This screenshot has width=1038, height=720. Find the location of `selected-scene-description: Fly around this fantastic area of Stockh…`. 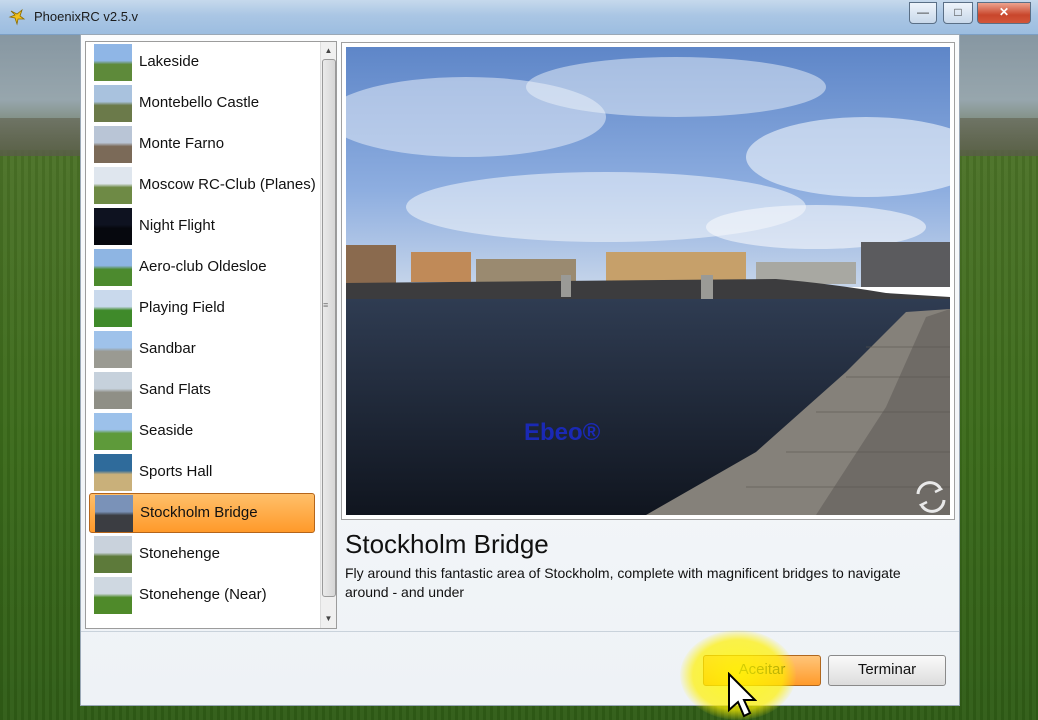

selected-scene-description: Fly around this fantastic area of Stockh… is located at coordinates (623, 582).